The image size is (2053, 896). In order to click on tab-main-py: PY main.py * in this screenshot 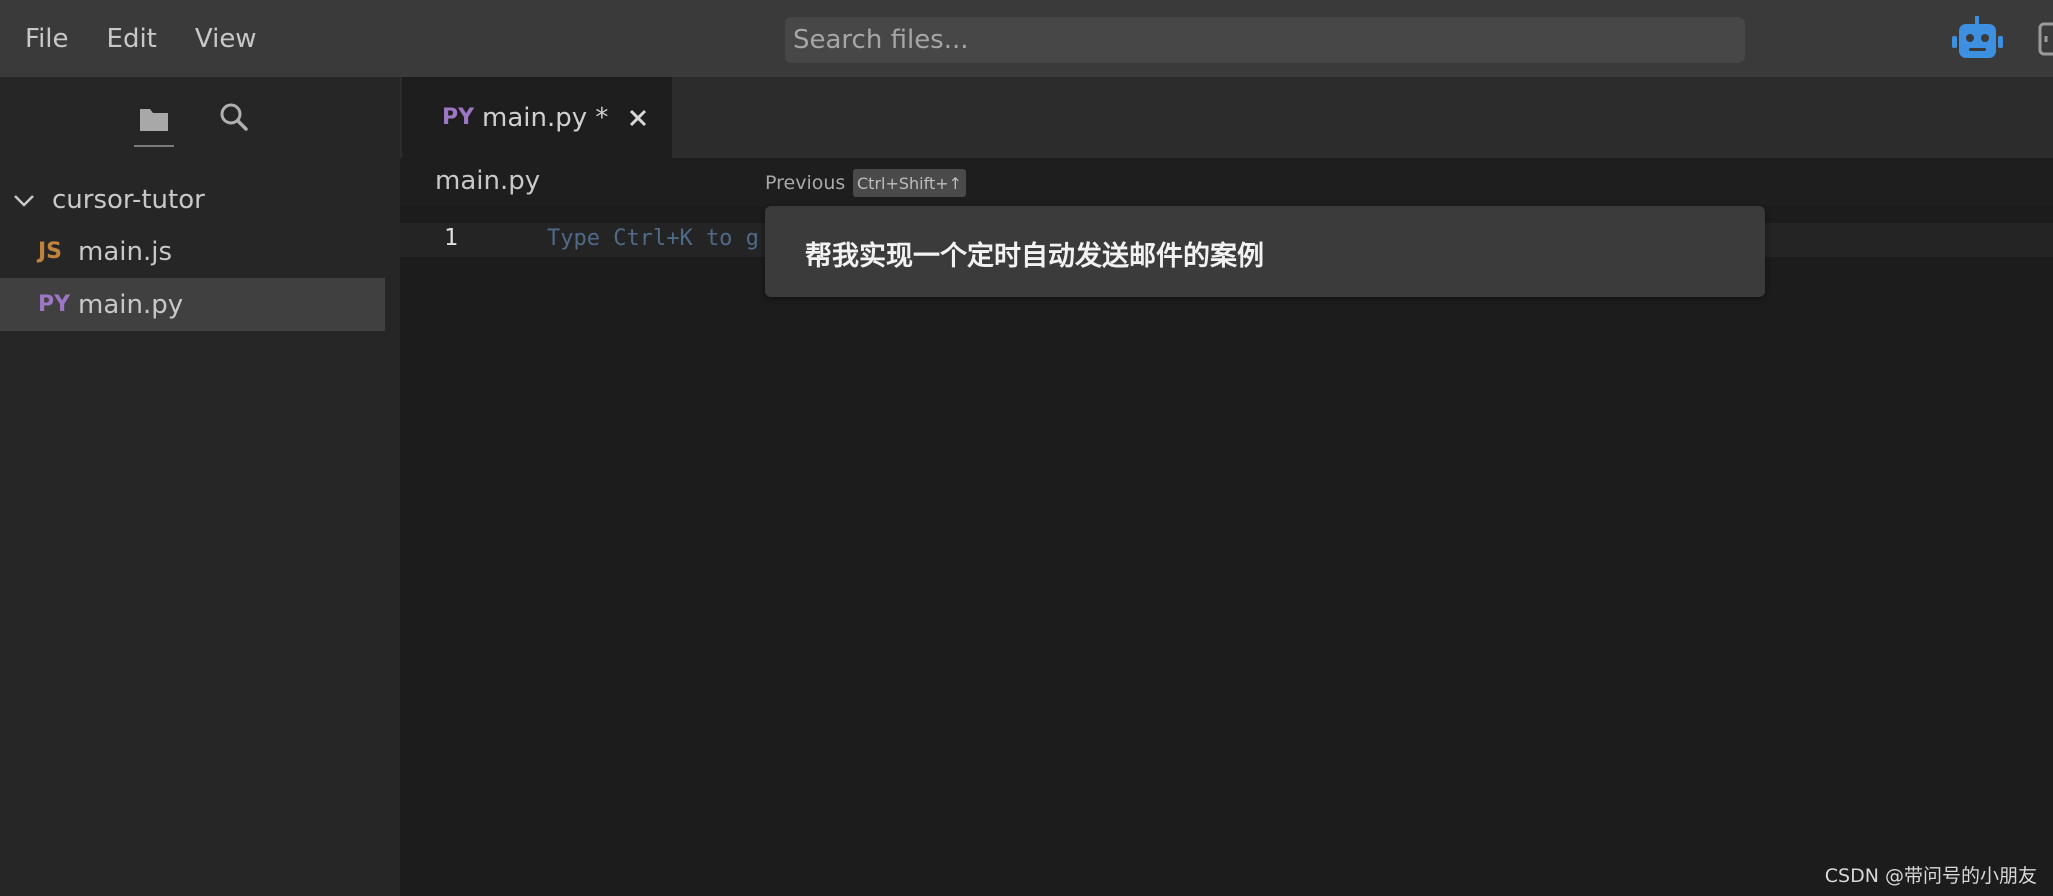, I will do `click(537, 117)`.